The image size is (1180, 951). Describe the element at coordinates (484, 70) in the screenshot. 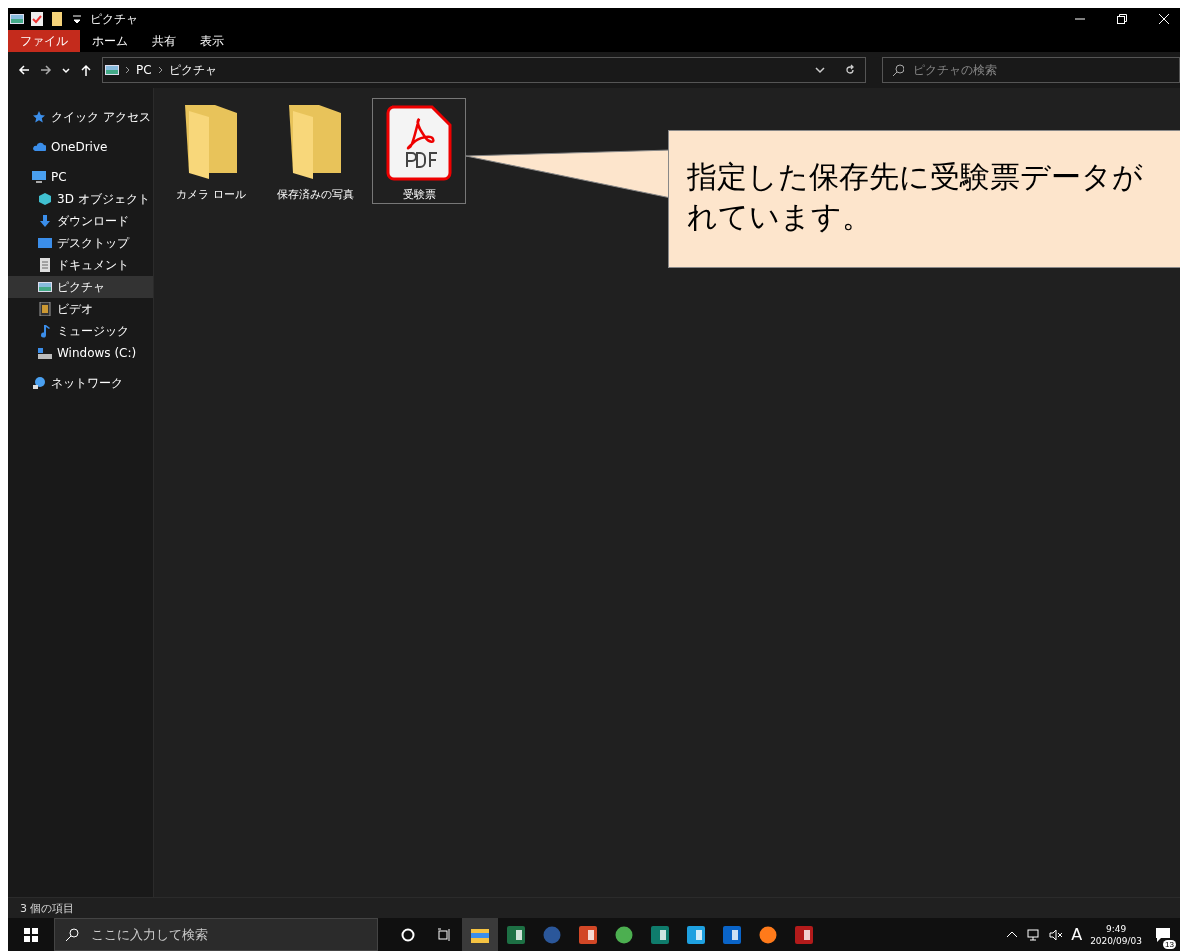

I see `address-bar: PC ピクチャ` at that location.